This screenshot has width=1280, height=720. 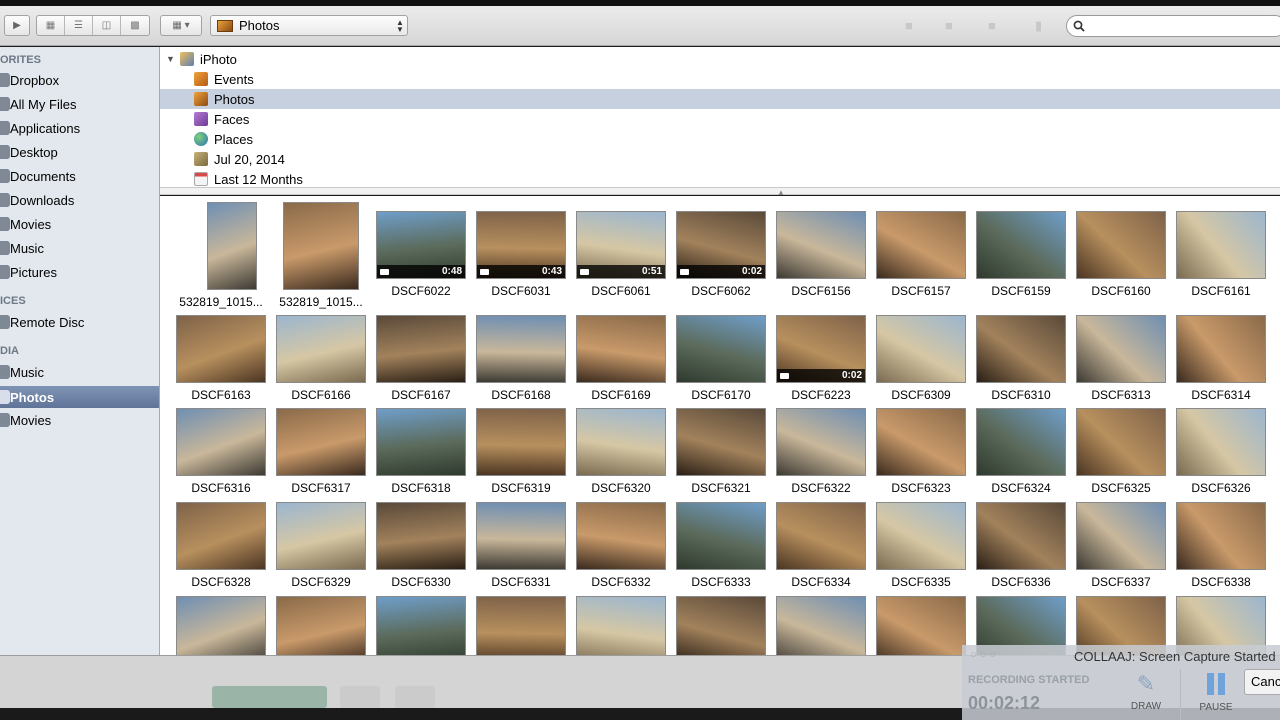 I want to click on forward-button: ▶, so click(x=17, y=25).